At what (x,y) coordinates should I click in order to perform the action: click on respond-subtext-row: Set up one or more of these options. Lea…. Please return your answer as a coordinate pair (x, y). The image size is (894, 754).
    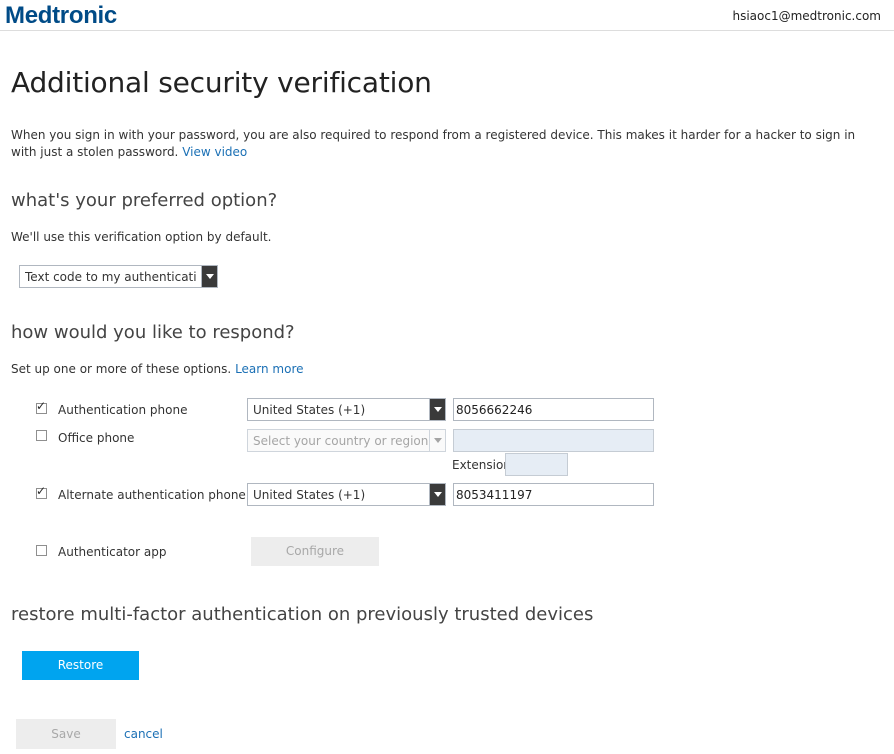
    Looking at the image, I should click on (157, 369).